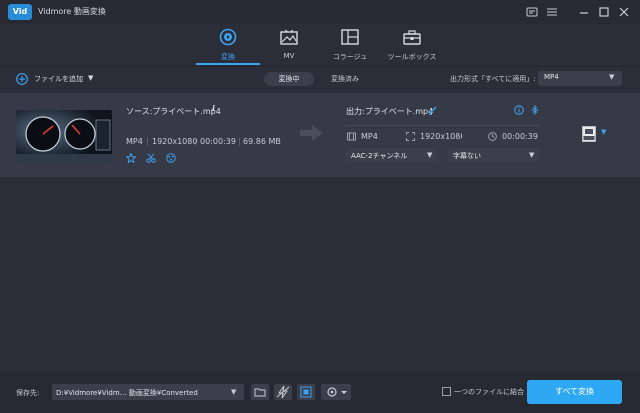 The width and height of the screenshot is (640, 413). Describe the element at coordinates (492, 136) in the screenshot. I see `clock-icon` at that location.